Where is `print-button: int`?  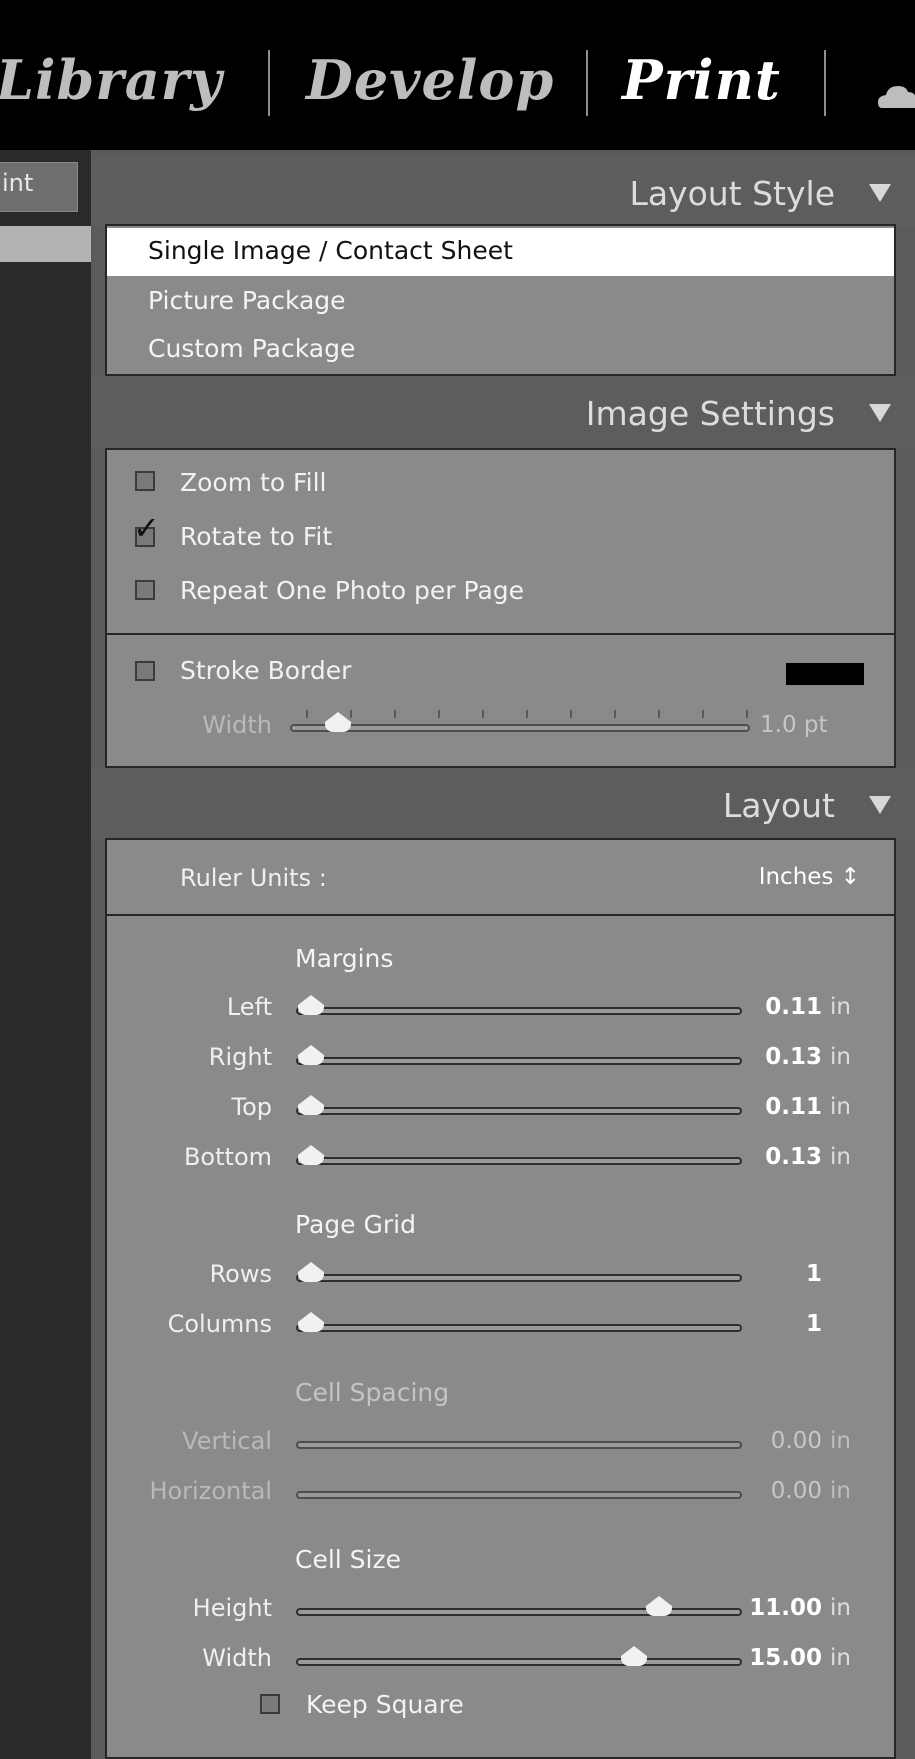 print-button: int is located at coordinates (39, 187).